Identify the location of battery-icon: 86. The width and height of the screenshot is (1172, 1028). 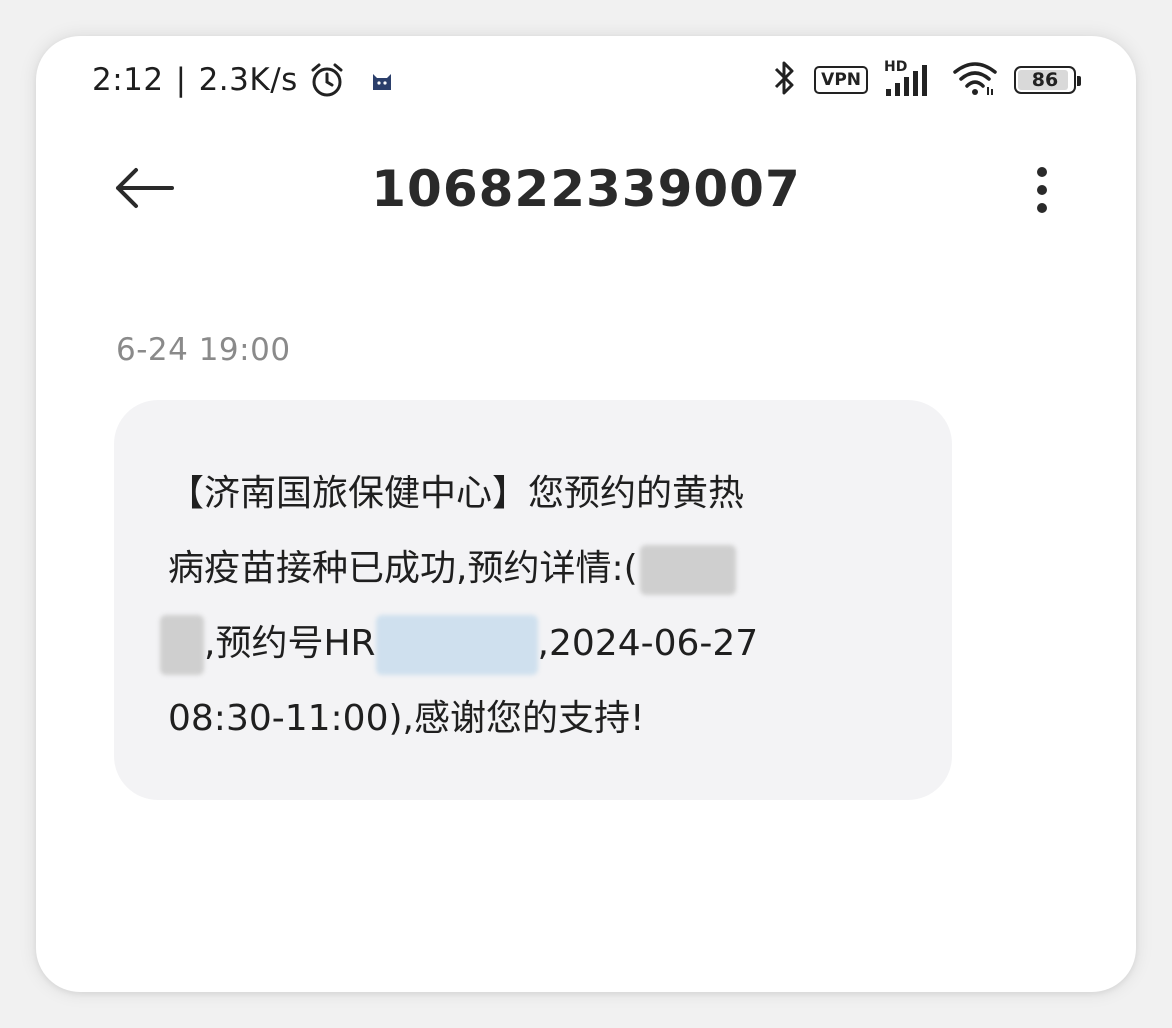
(1047, 80).